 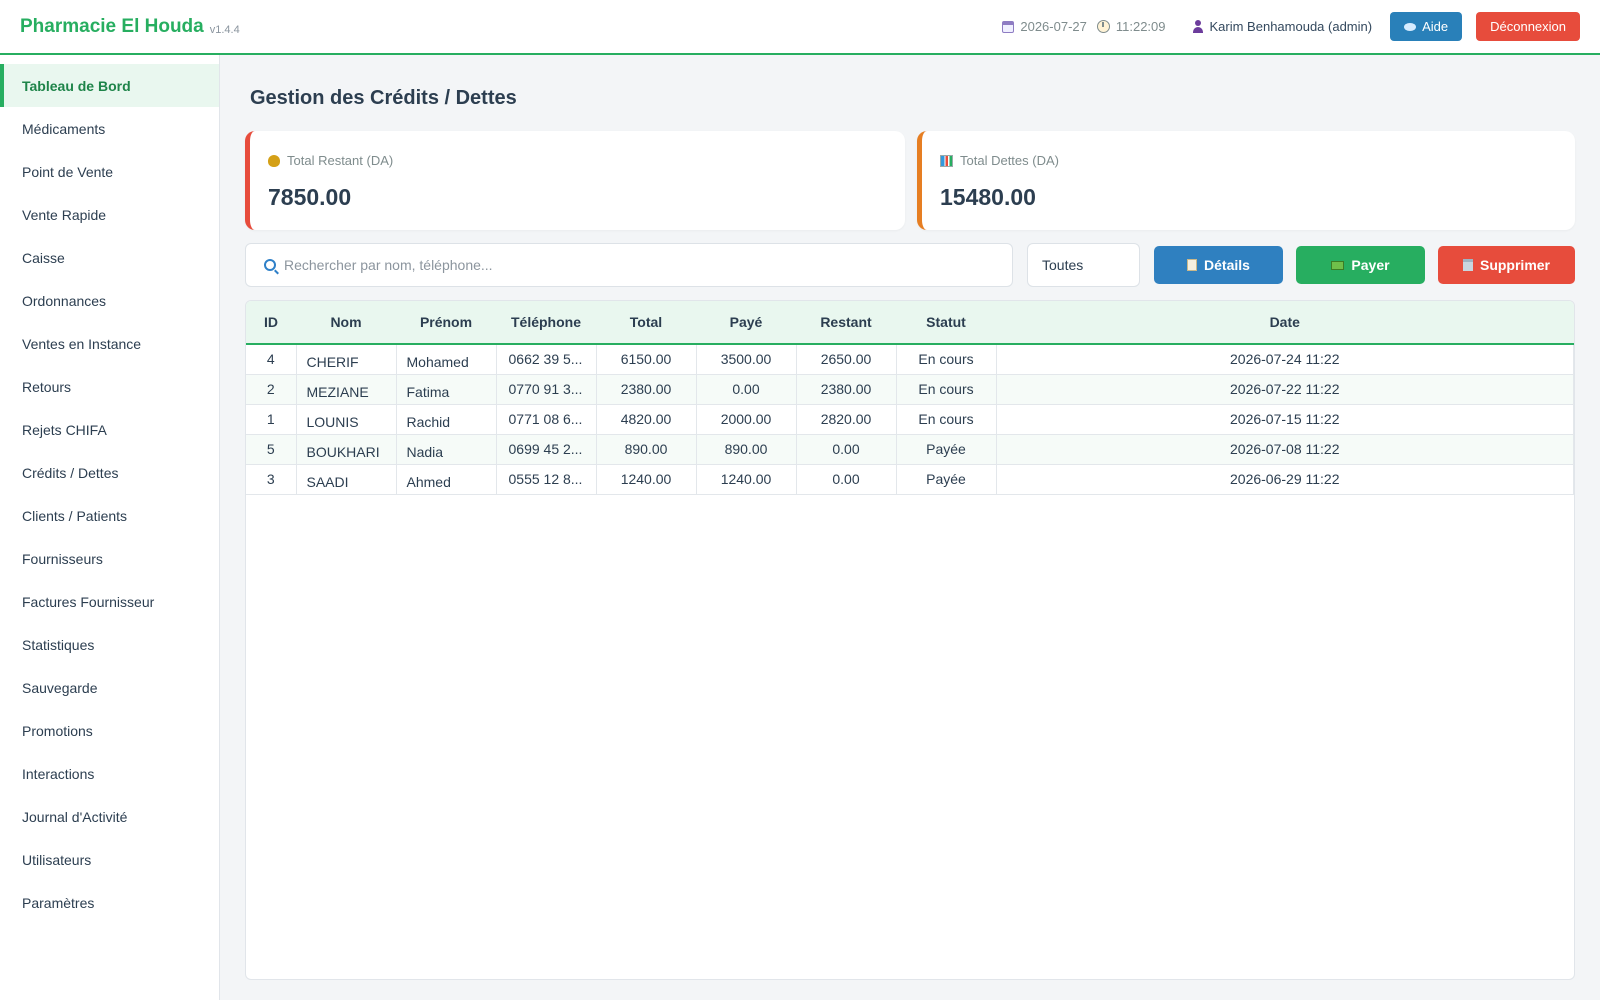 I want to click on cell-paye: 3500.00, so click(x=746, y=359).